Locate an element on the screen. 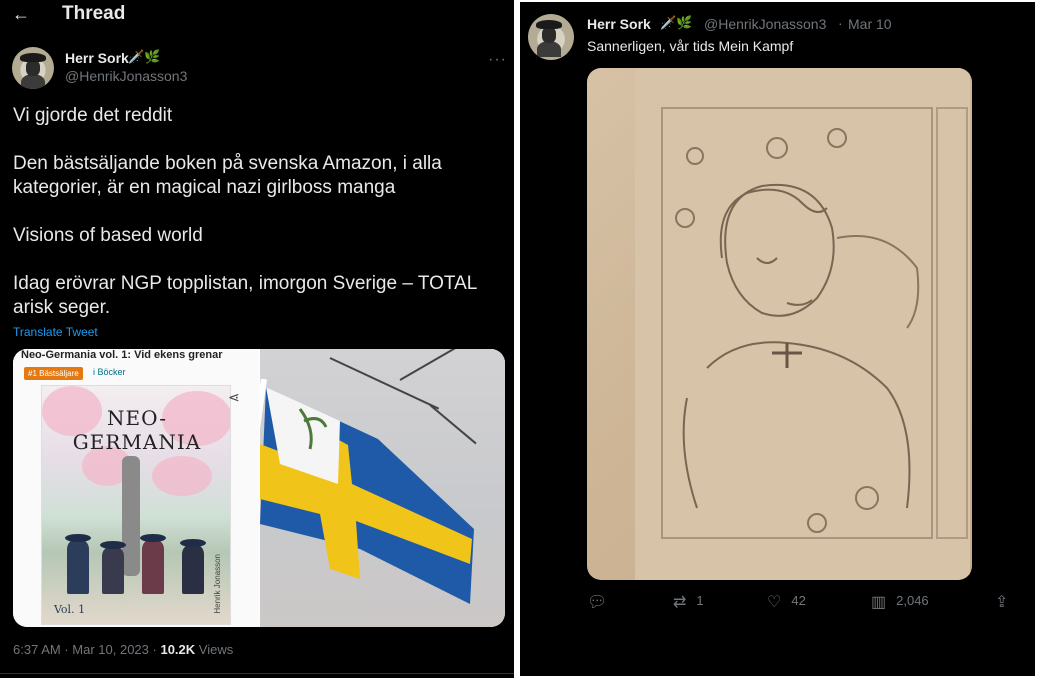 This screenshot has width=1040, height=683. tweet-date: Mar 10, 2023 is located at coordinates (110, 649).